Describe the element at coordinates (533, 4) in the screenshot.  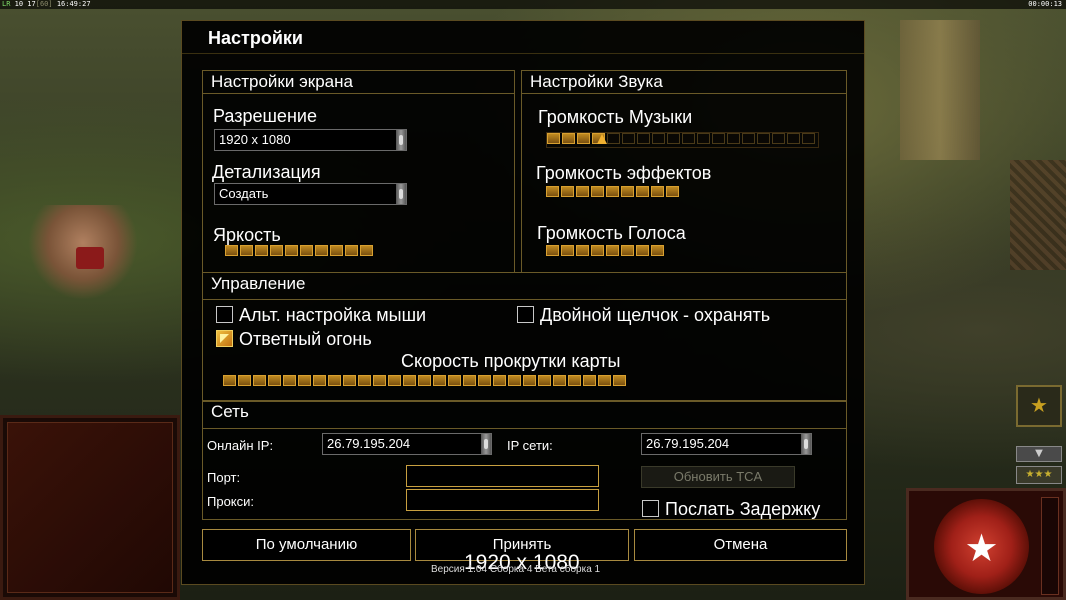
I see `hud-top-bar: LR 10 17[60] 16:49:27 00:00:13` at that location.